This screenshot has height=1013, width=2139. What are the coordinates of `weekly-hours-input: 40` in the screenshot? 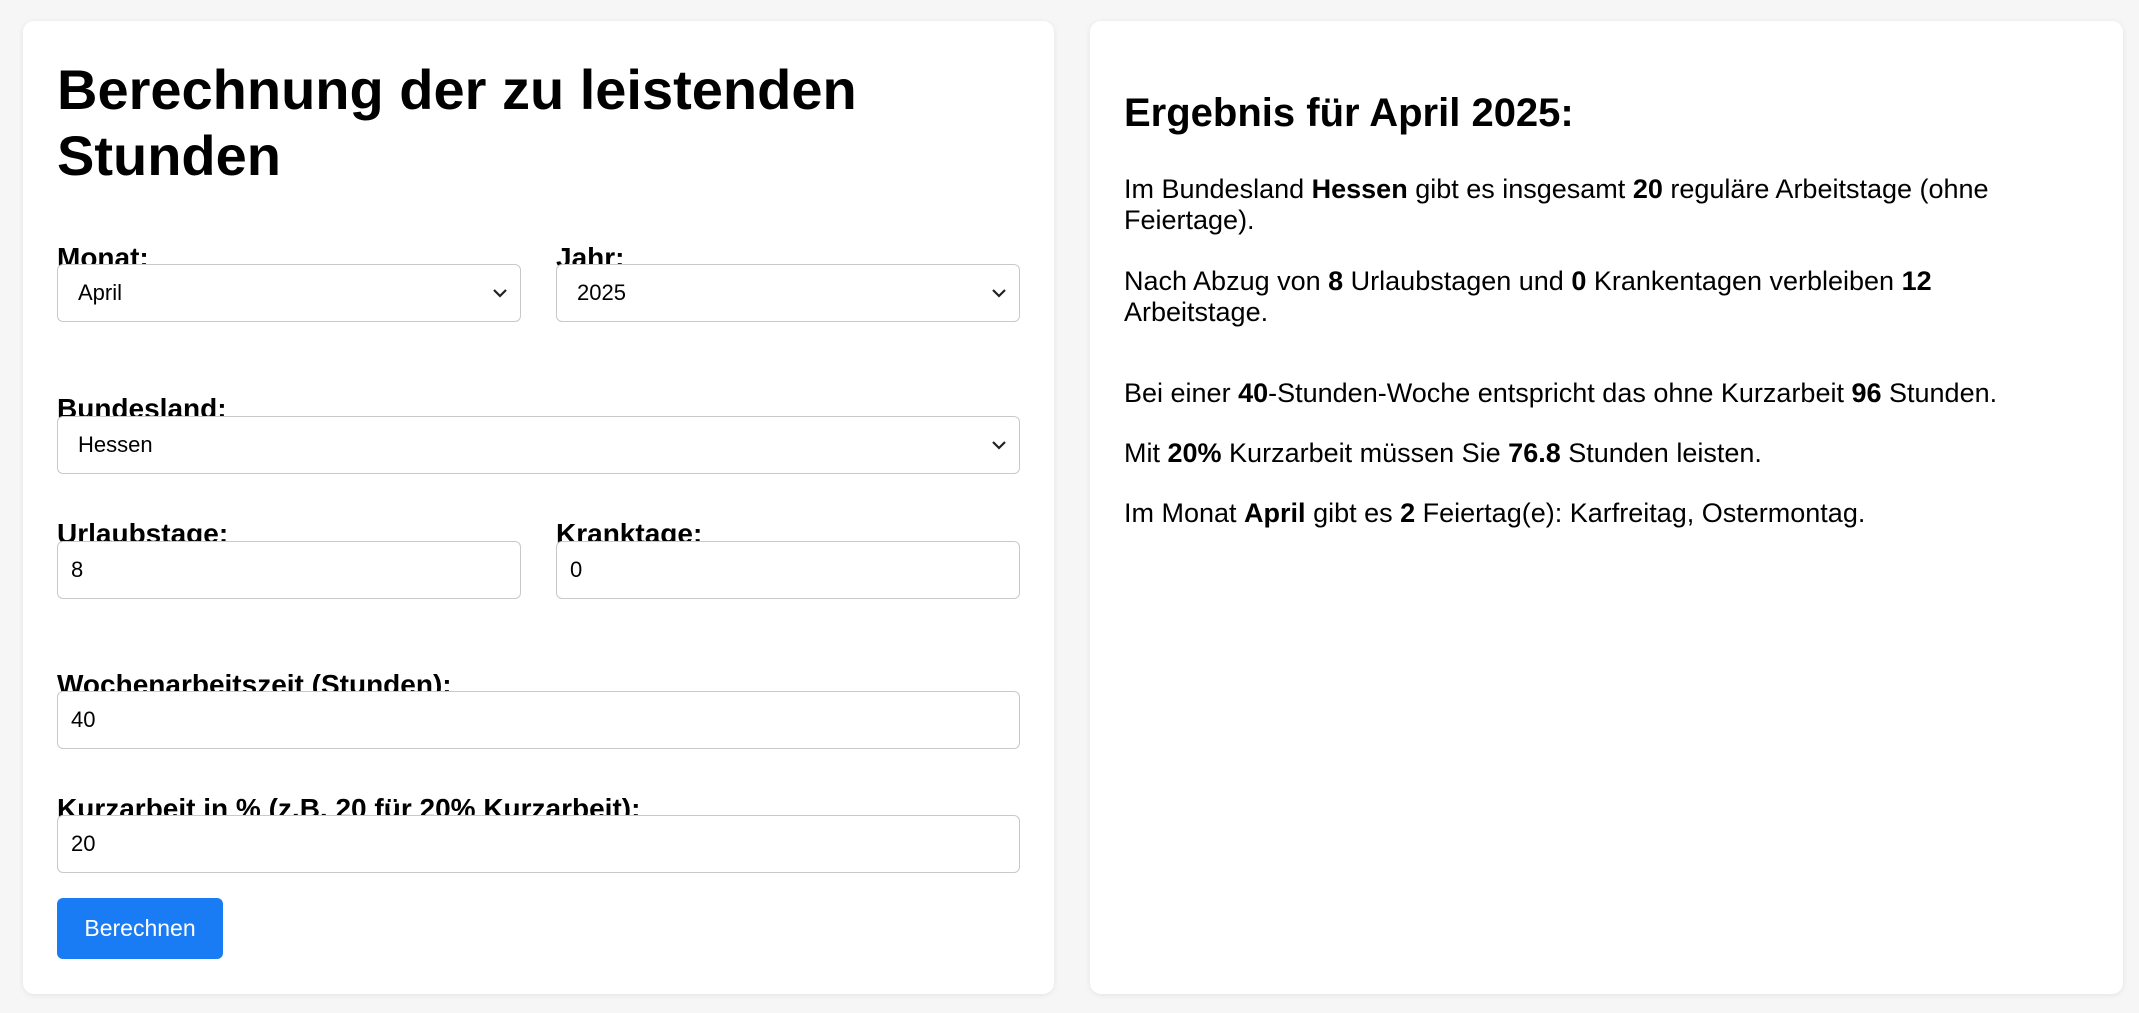 It's located at (538, 720).